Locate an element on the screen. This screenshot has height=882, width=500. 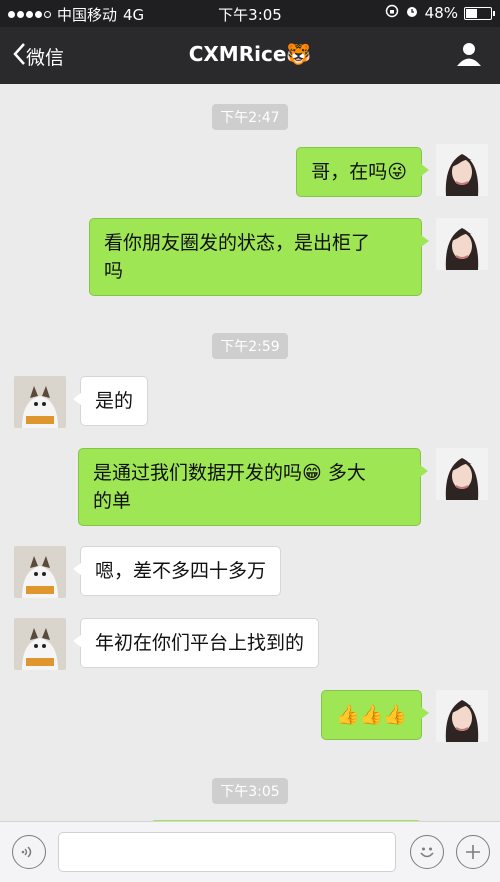
message-bubble-sent: 是通过我们数据开发的吗😁 多大 的单 is located at coordinates (253, 487).